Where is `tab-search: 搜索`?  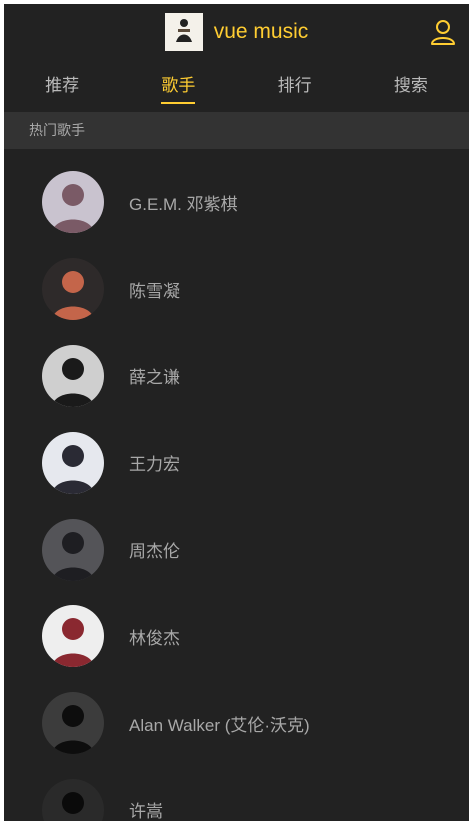 tab-search: 搜索 is located at coordinates (411, 86).